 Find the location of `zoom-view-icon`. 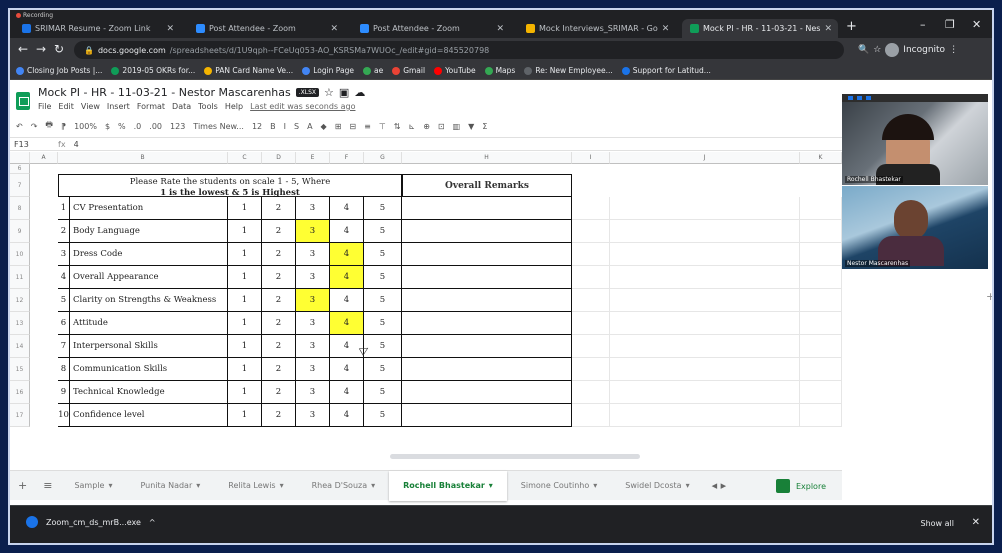

zoom-view-icon is located at coordinates (868, 98).